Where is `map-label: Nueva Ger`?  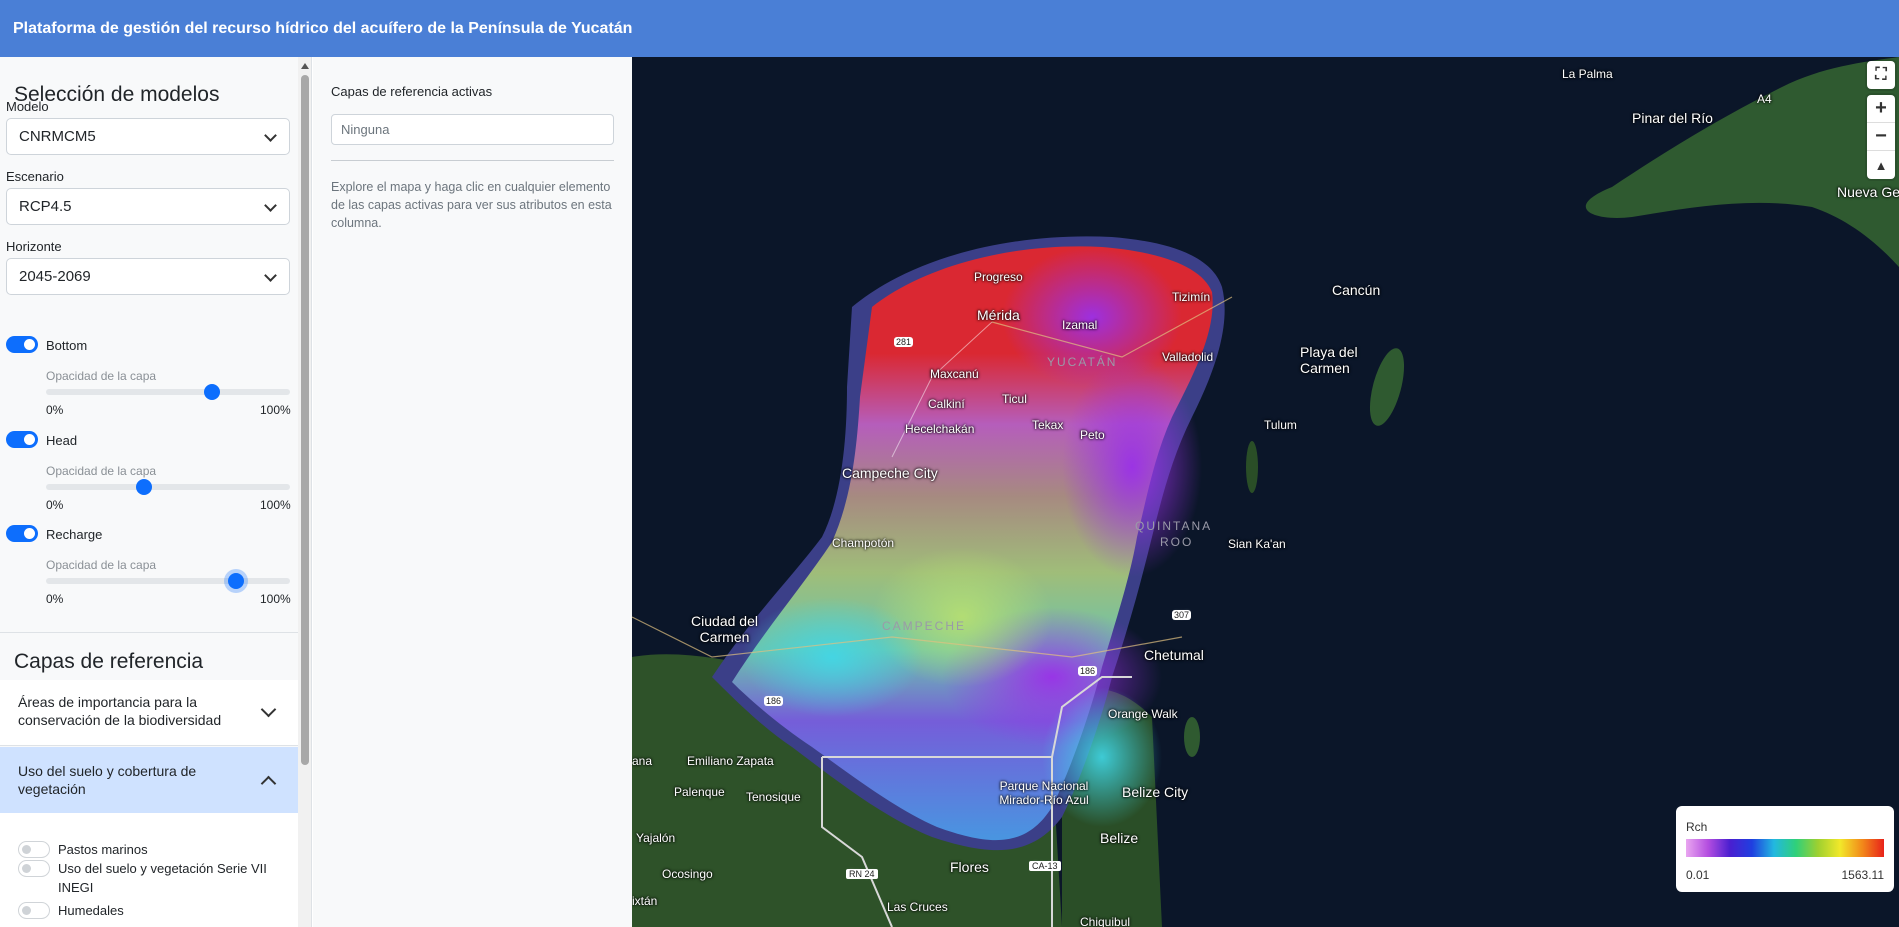
map-label: Nueva Ger is located at coordinates (1868, 192).